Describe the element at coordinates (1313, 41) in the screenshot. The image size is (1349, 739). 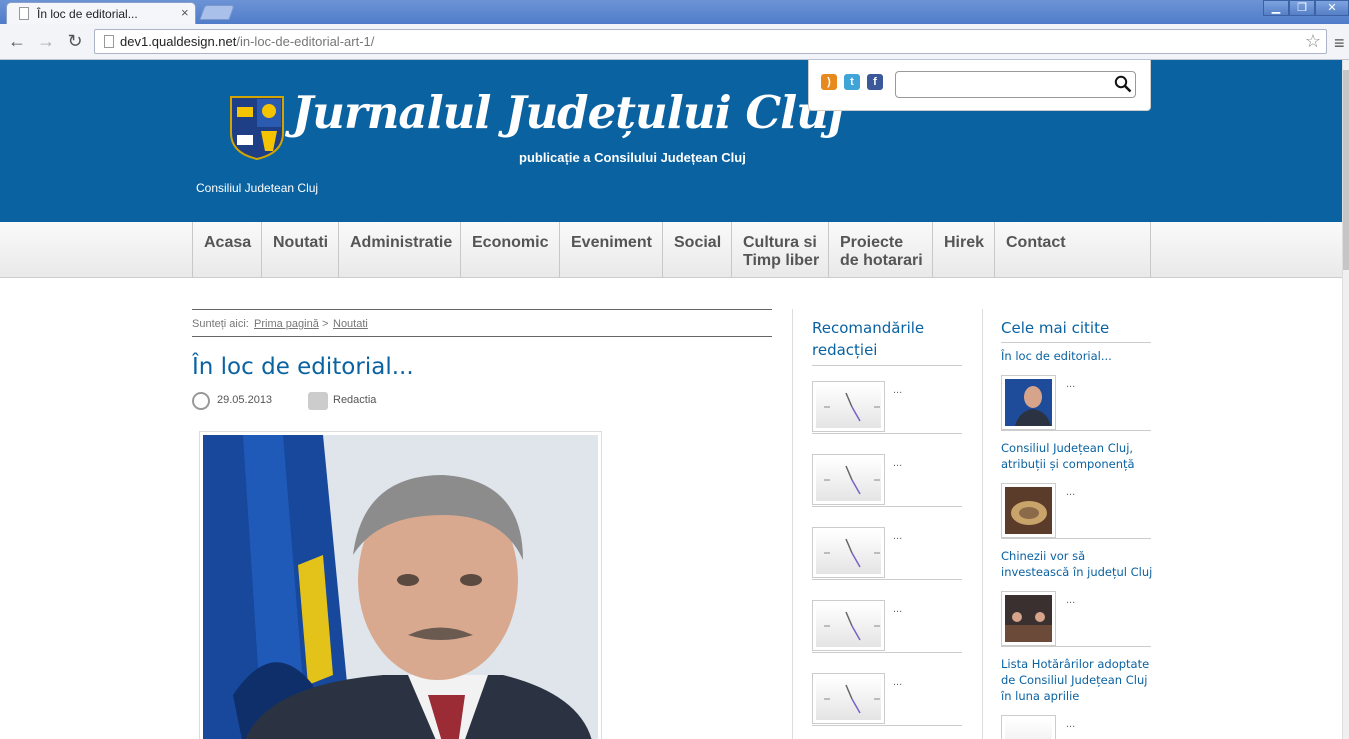
I see `bookmark-star-icon: ☆` at that location.